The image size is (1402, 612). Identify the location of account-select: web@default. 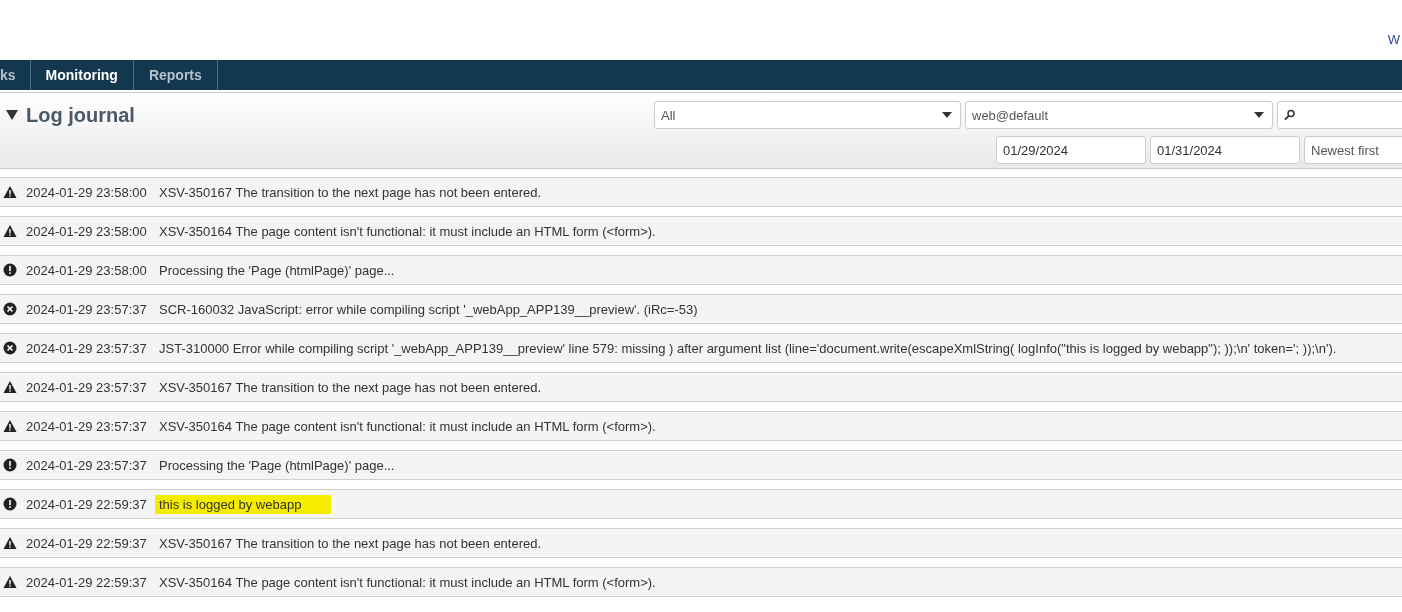
(1119, 115).